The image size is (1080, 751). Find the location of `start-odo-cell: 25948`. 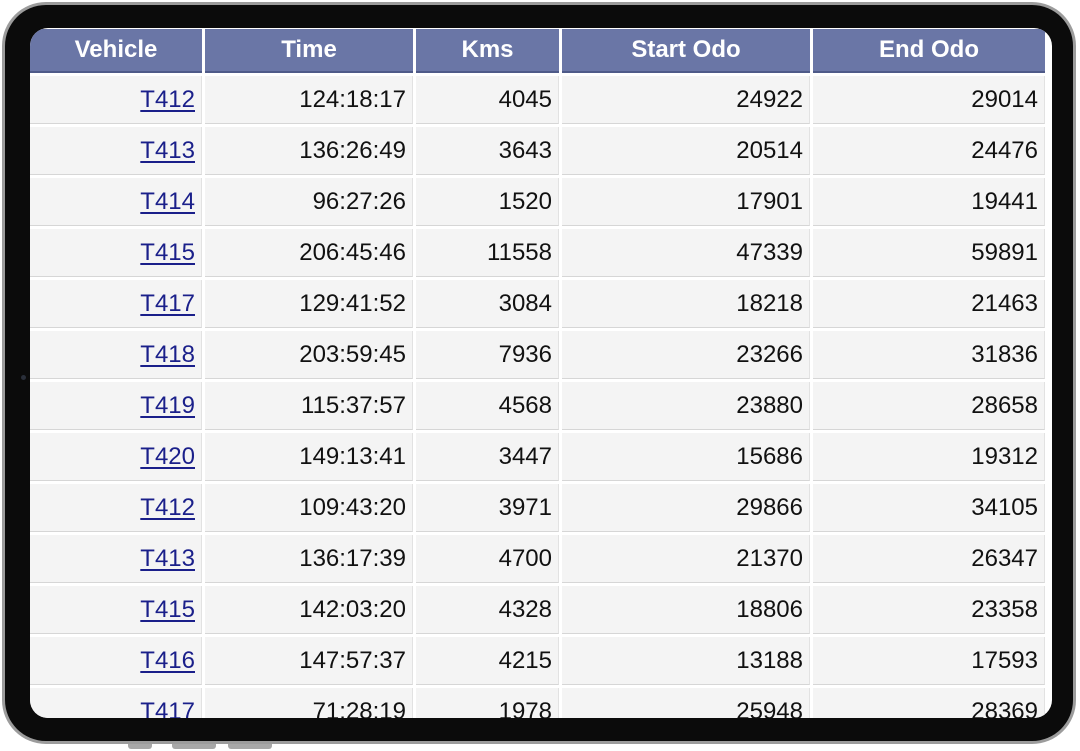

start-odo-cell: 25948 is located at coordinates (686, 703).